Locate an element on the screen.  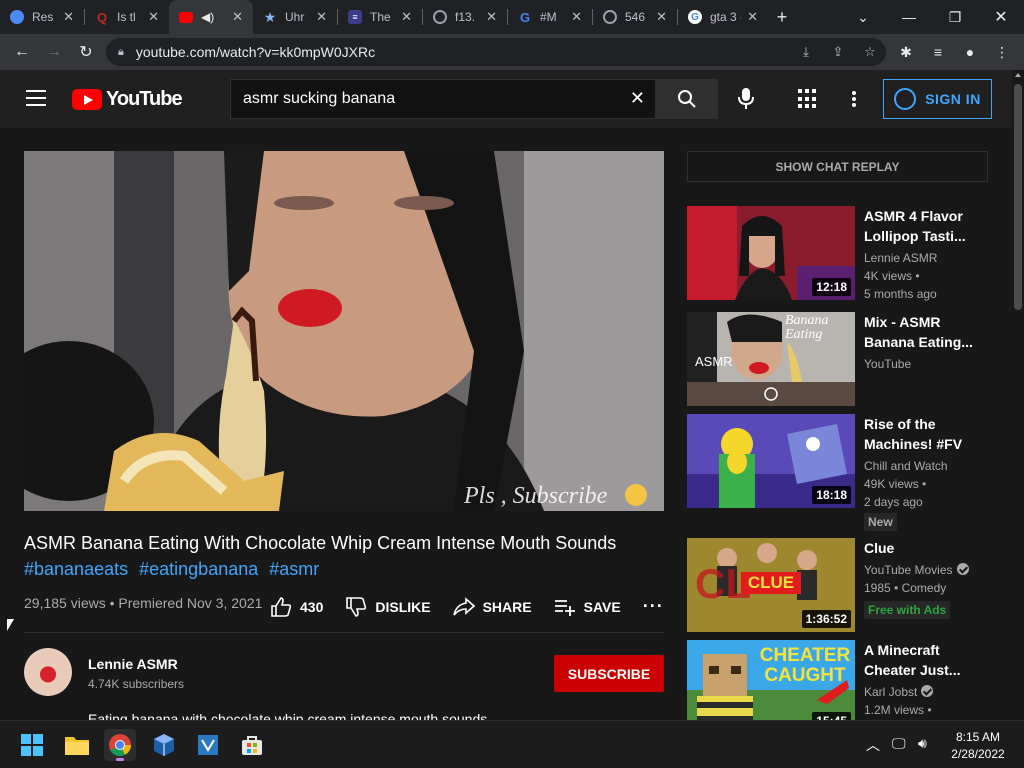
clock-time: 8:15 AM is located at coordinates (978, 737).